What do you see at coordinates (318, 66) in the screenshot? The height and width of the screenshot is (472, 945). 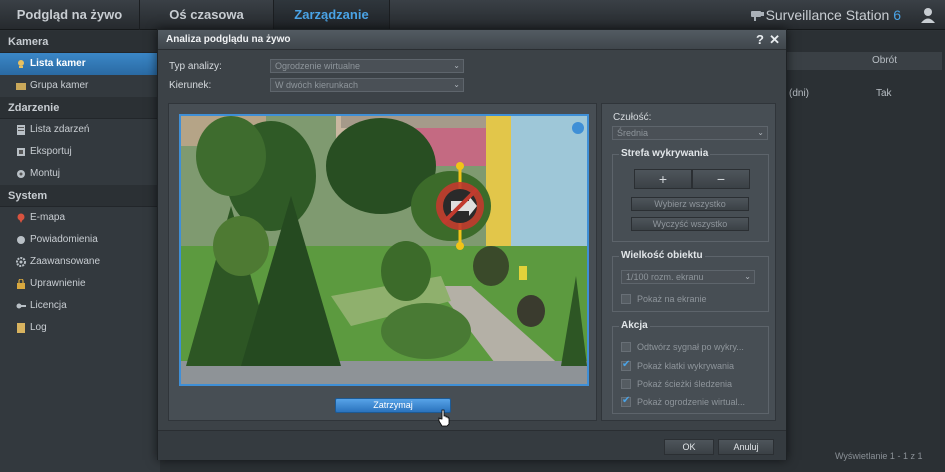 I see `analysis-type-value: Ogrodzenie wirtualne` at bounding box center [318, 66].